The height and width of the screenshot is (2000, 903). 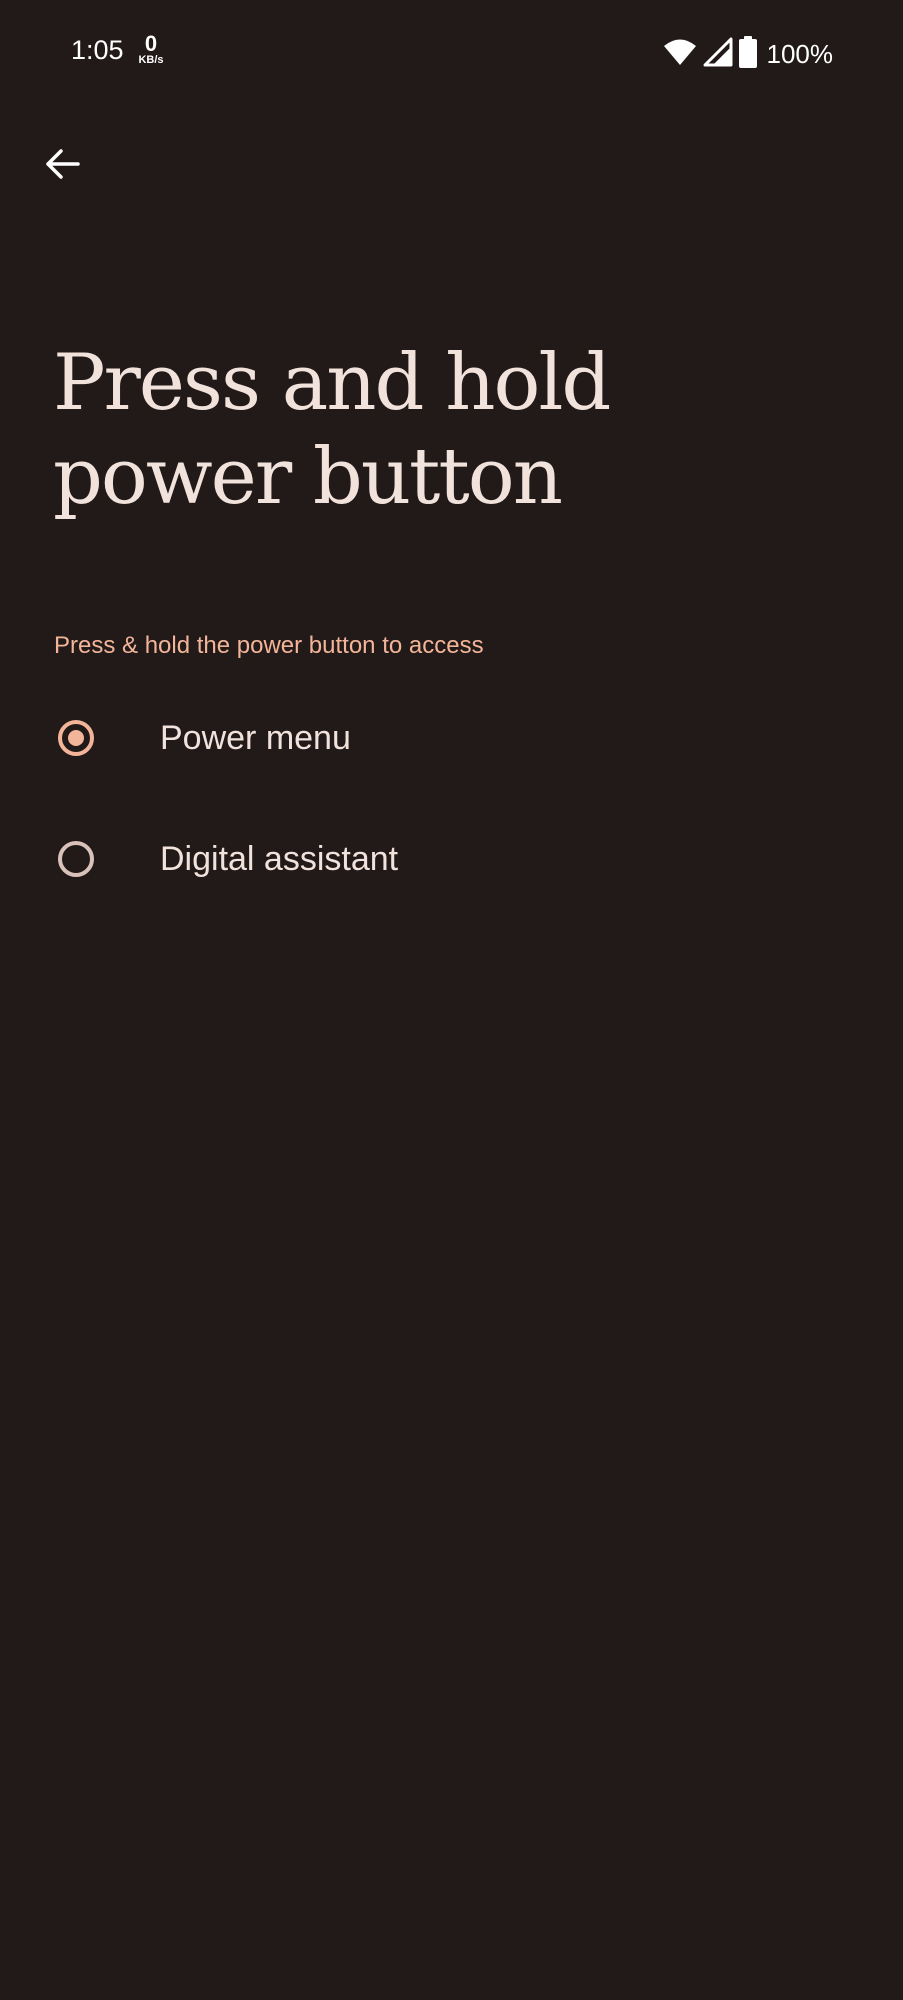 I want to click on section-header: Press & hold the power button to access, so click(x=269, y=645).